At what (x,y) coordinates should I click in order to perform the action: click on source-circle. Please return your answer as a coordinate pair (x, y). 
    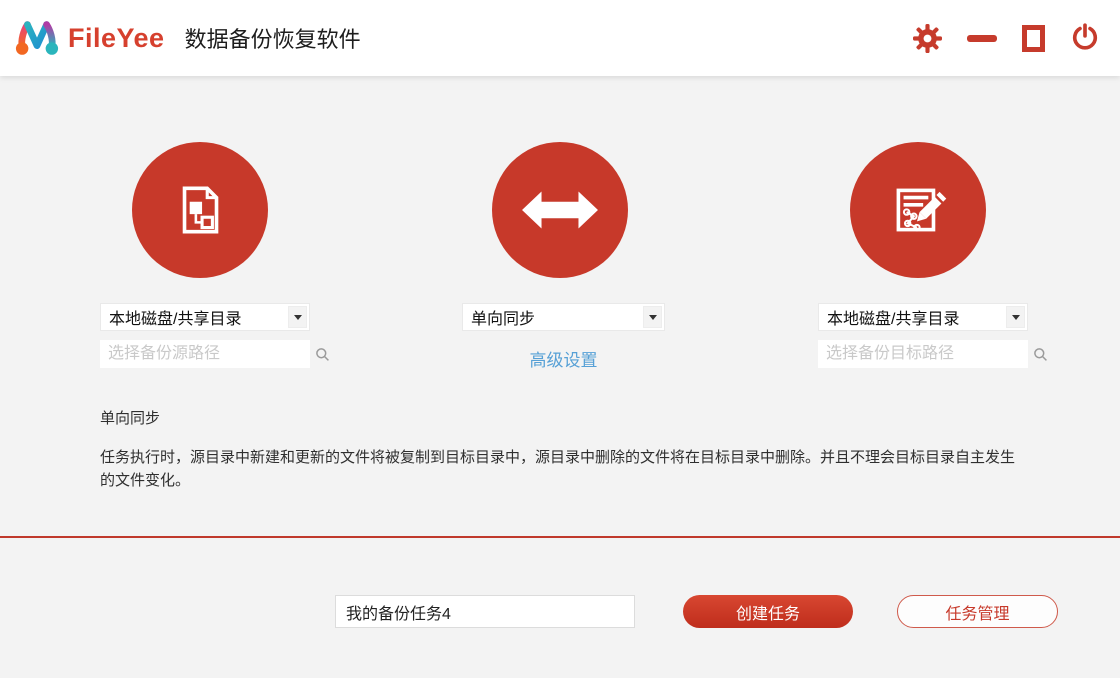
    Looking at the image, I should click on (200, 210).